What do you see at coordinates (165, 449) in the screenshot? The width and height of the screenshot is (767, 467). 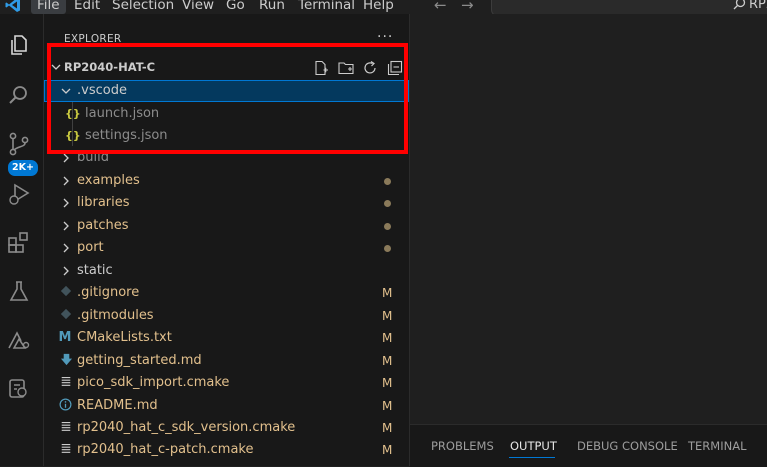 I see `tree-item-label: rp2040_hat_c-patch.cmake` at bounding box center [165, 449].